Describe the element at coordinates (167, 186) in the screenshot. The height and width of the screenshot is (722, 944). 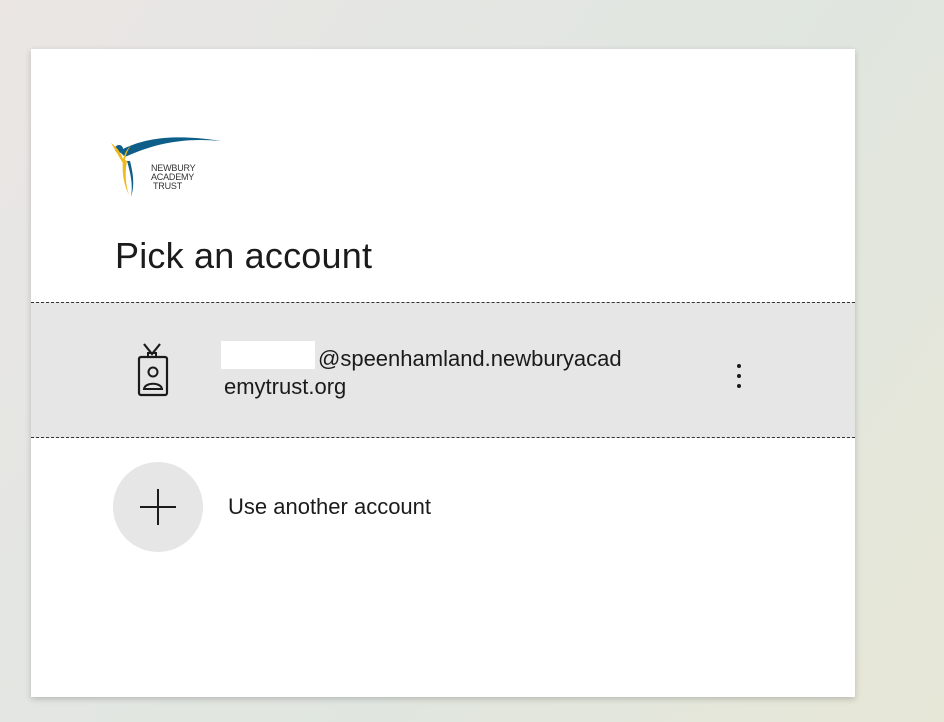
I see `logo-line-3: TRUST` at that location.